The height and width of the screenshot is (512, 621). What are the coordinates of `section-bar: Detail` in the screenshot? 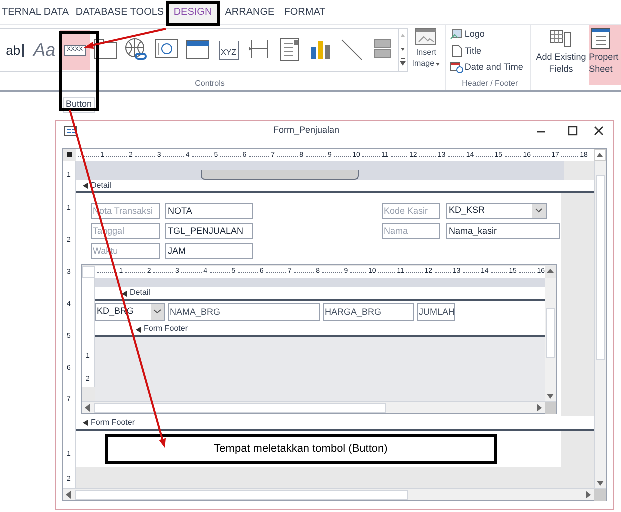 It's located at (320, 294).